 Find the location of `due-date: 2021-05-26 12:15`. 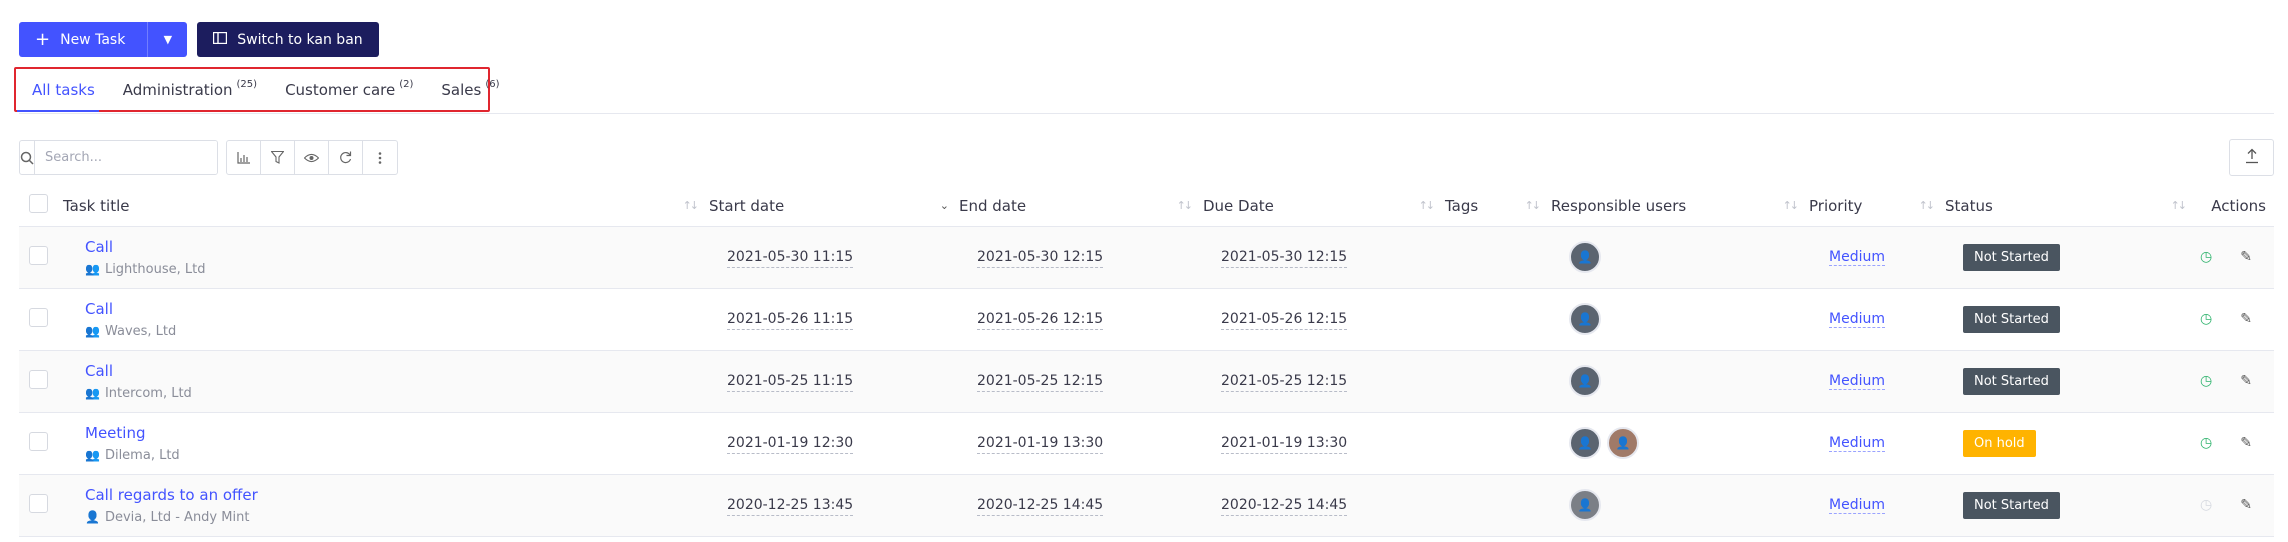

due-date: 2021-05-26 12:15 is located at coordinates (1284, 320).